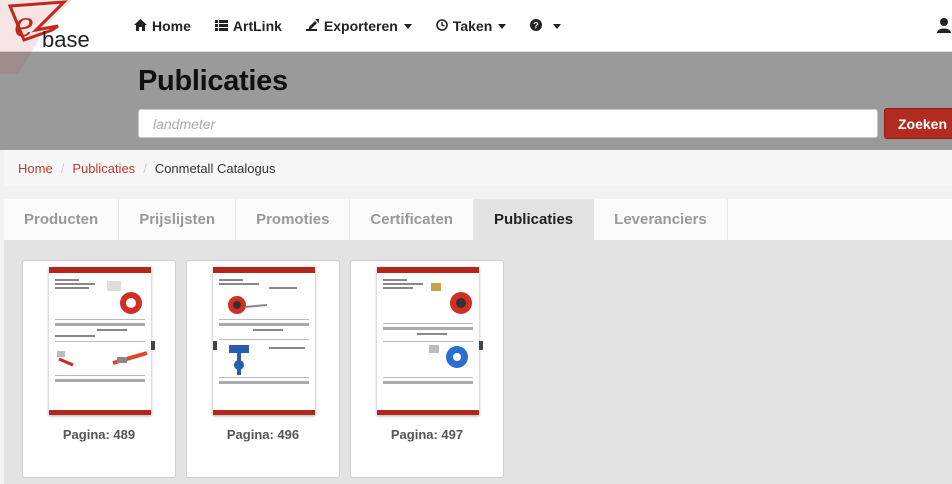  I want to click on nav-help: ?, so click(546, 26).